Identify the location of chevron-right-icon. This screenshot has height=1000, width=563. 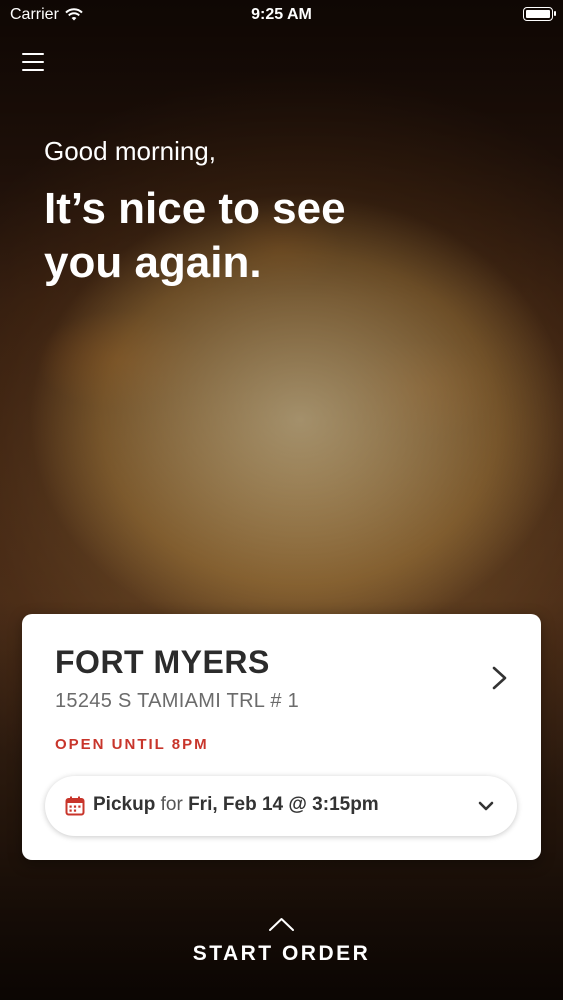
(499, 678).